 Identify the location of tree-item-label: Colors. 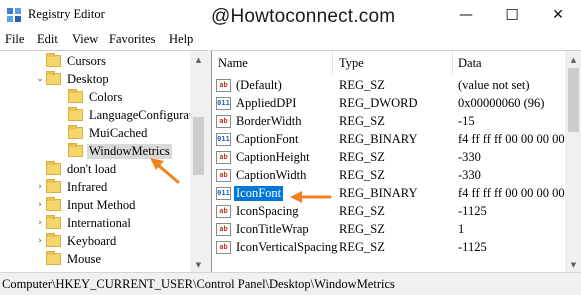
(106, 96).